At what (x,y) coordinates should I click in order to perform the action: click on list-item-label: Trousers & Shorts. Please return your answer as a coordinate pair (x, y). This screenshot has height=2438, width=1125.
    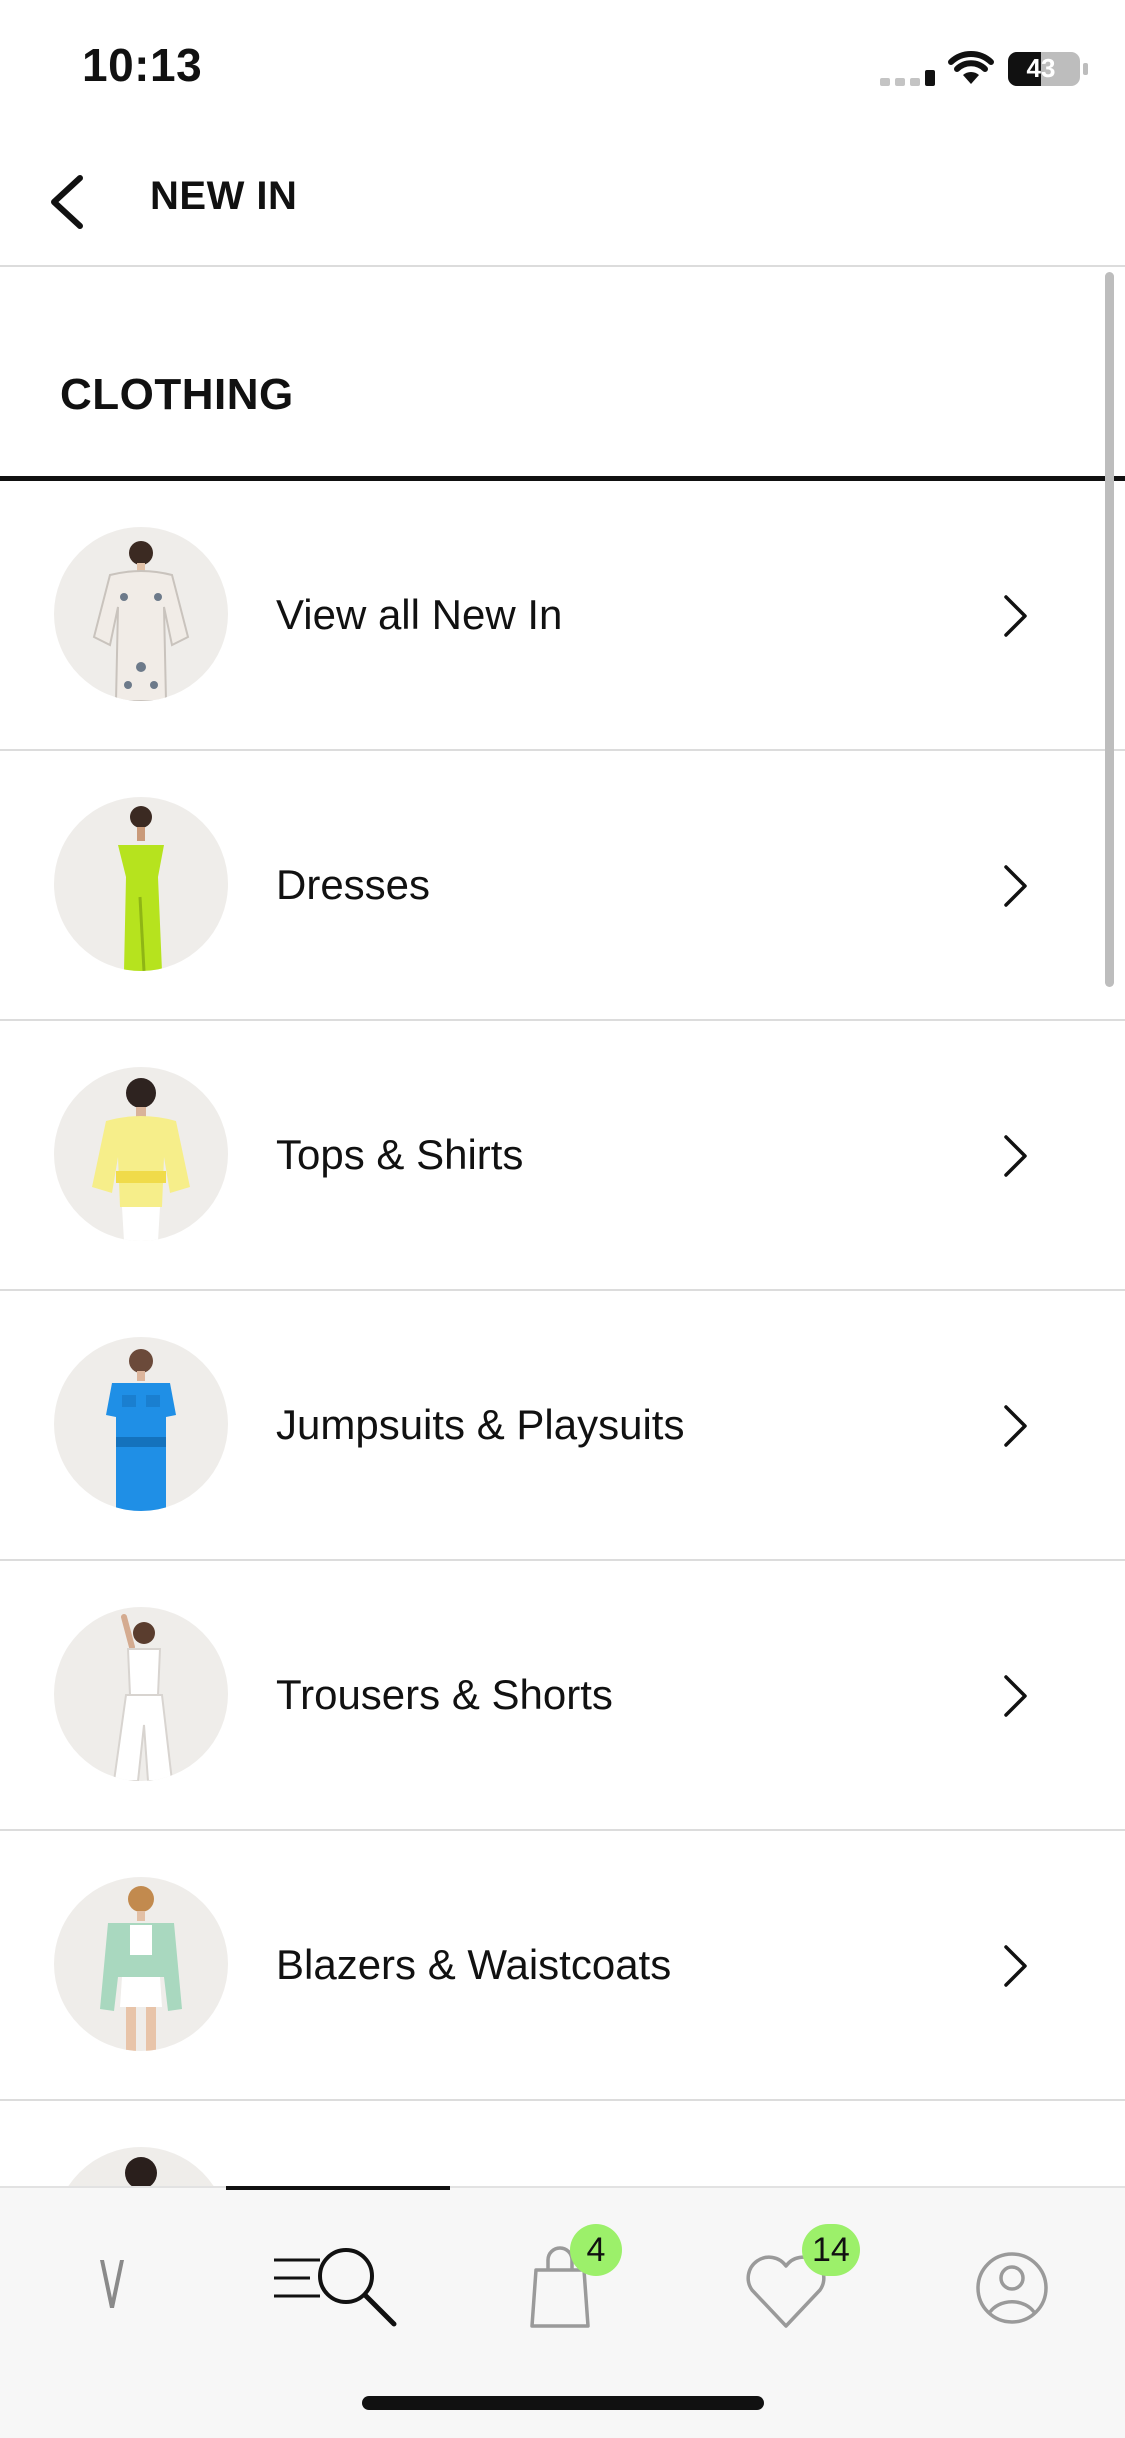
    Looking at the image, I should click on (444, 1694).